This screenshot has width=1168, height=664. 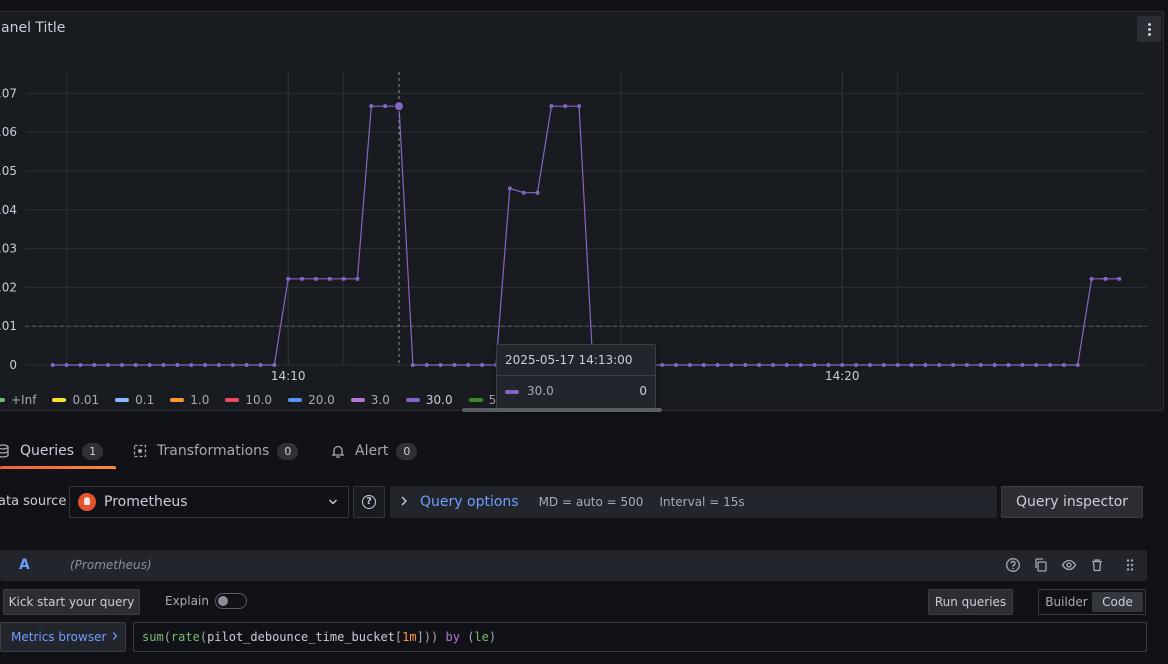 I want to click on legend-item: 20.0, so click(x=311, y=400).